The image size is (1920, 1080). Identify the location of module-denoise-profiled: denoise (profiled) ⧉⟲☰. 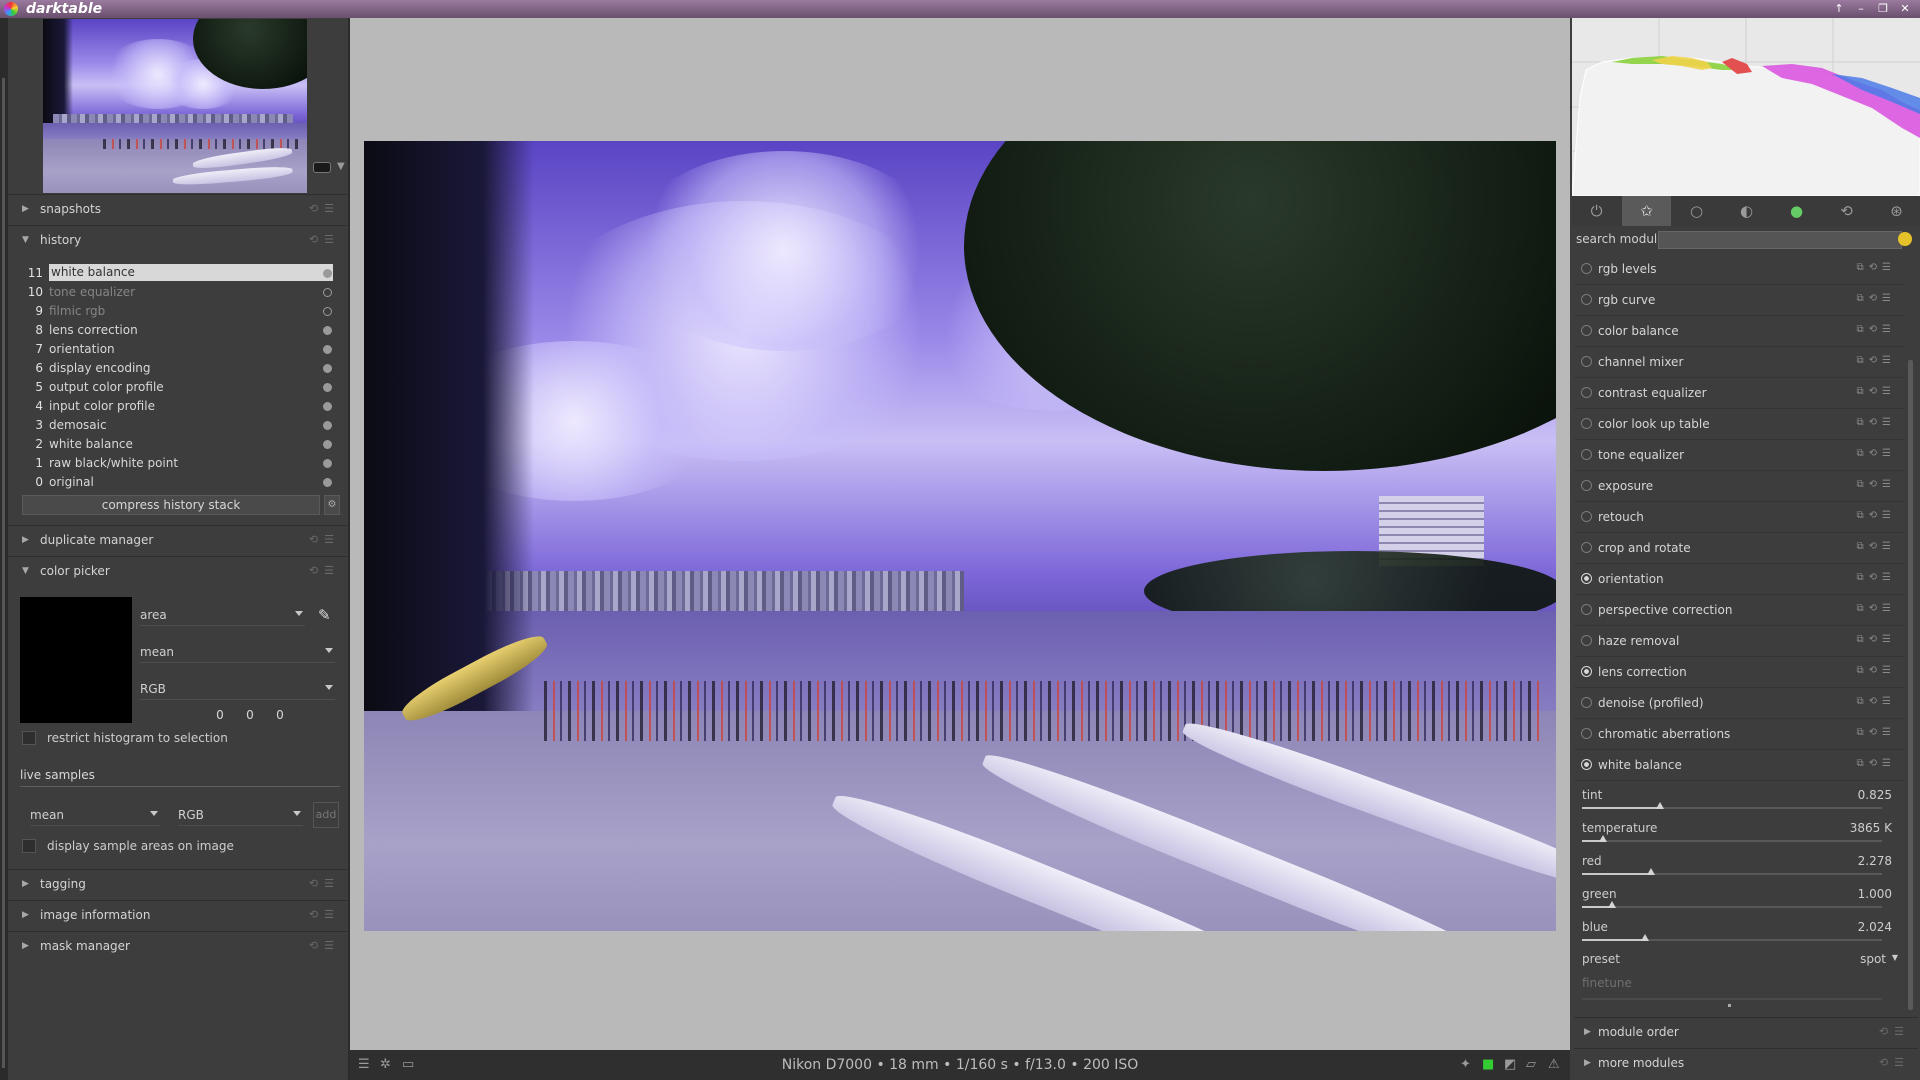
(1739, 703).